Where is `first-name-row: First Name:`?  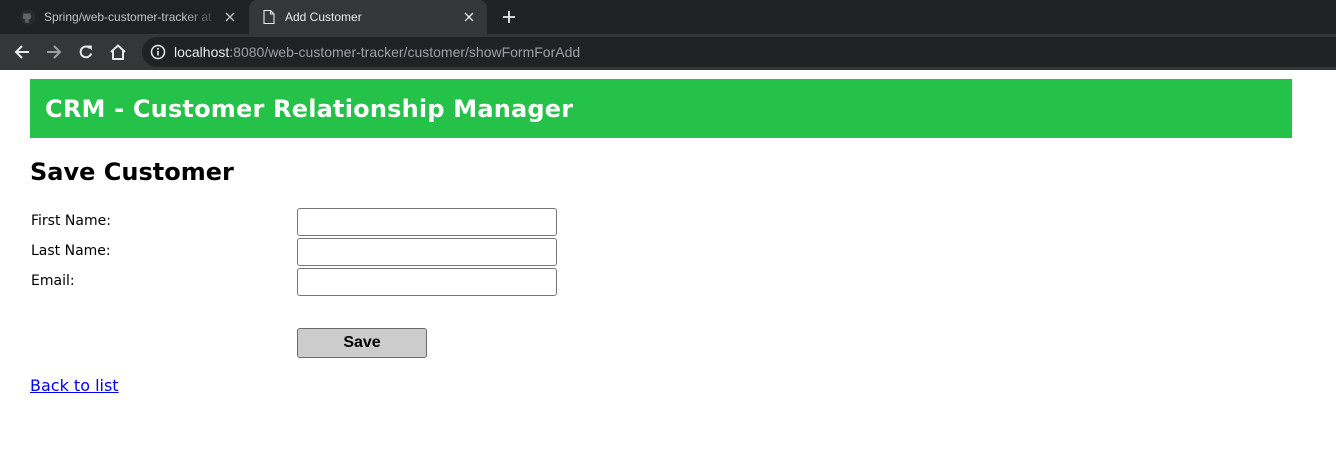
first-name-row: First Name: is located at coordinates (295, 222).